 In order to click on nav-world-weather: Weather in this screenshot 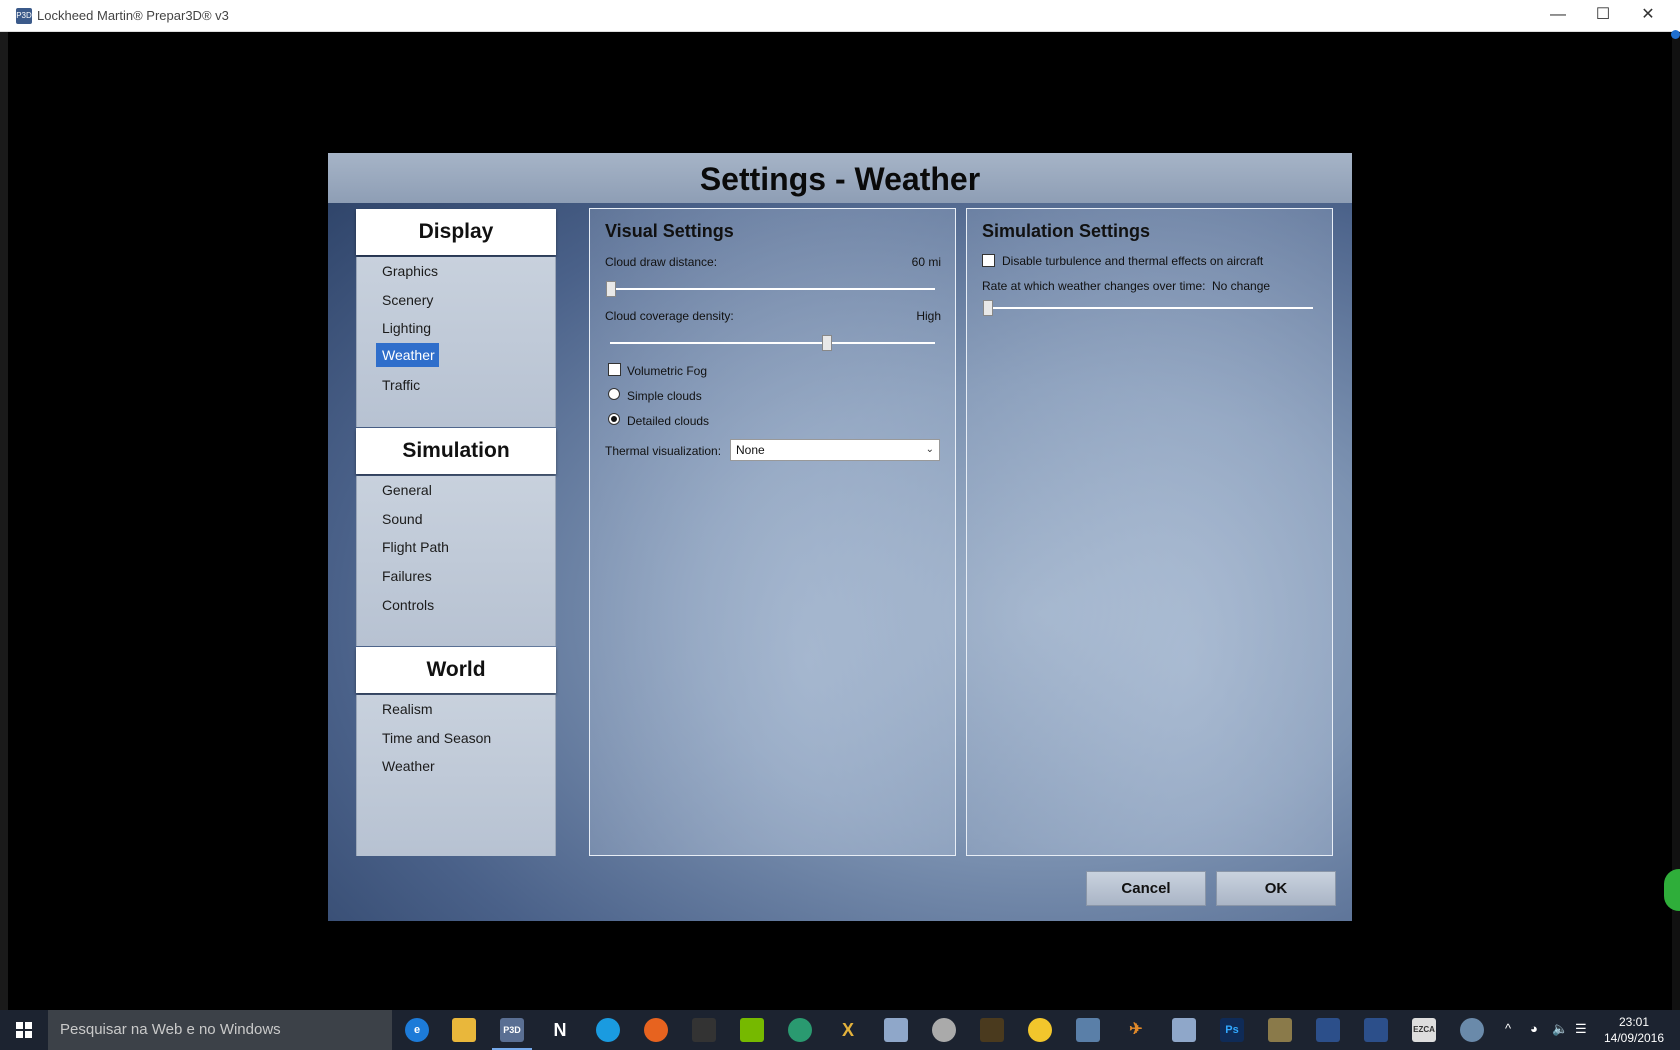, I will do `click(408, 766)`.